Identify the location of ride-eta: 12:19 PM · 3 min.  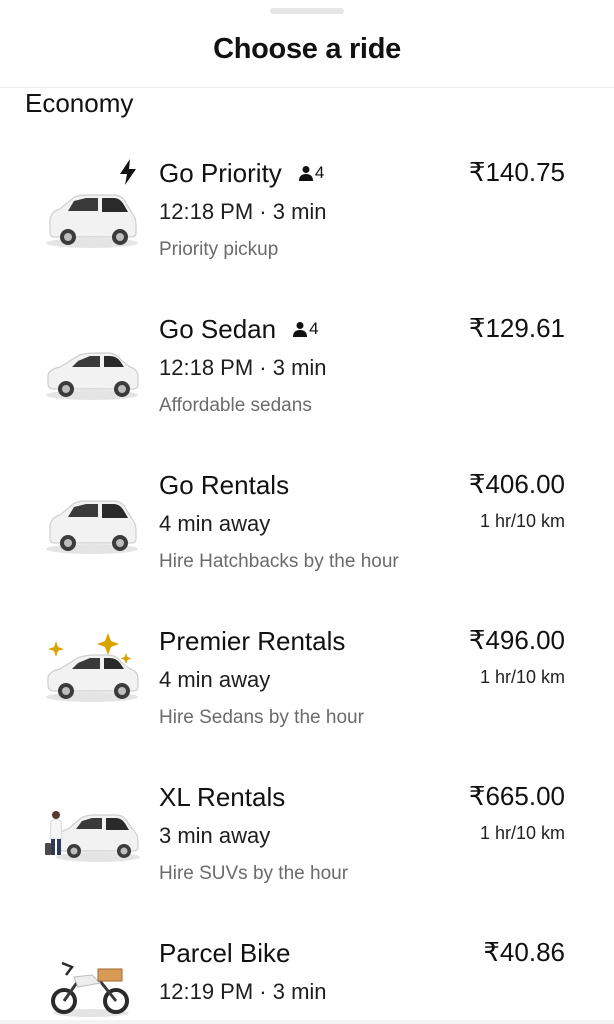
(243, 991).